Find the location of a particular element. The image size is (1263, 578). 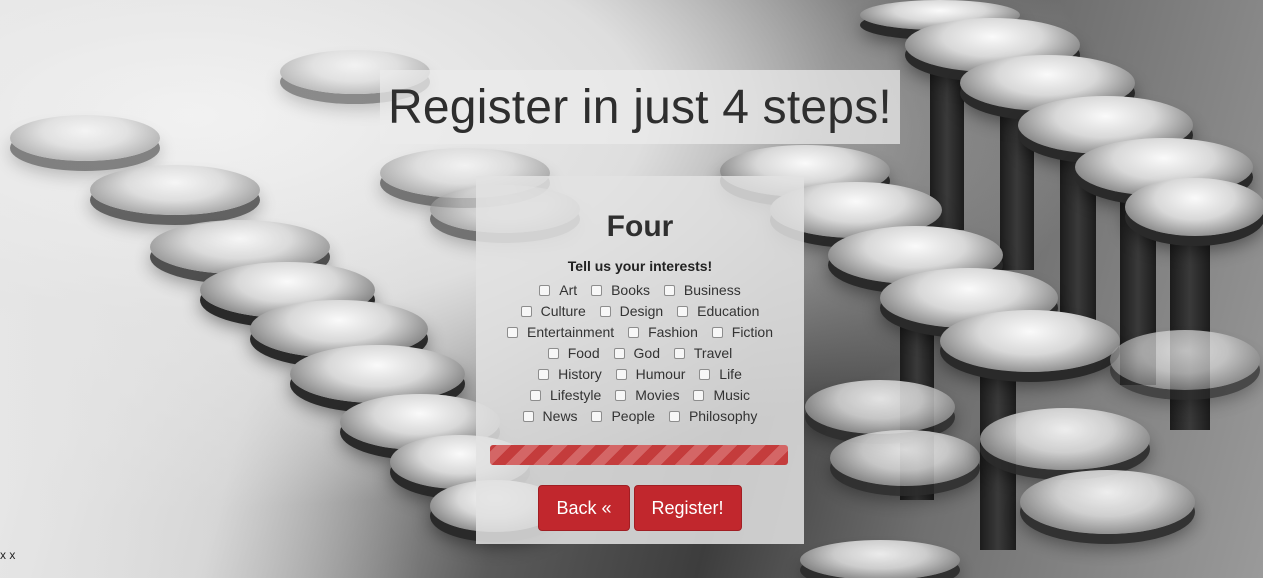

interests-row: News People Philosophy is located at coordinates (640, 416).